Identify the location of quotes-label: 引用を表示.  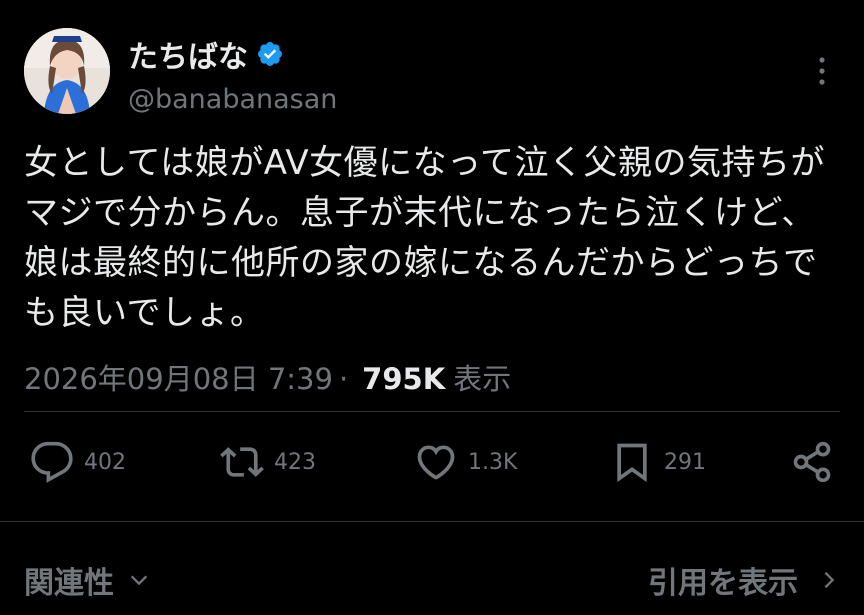
(723, 583).